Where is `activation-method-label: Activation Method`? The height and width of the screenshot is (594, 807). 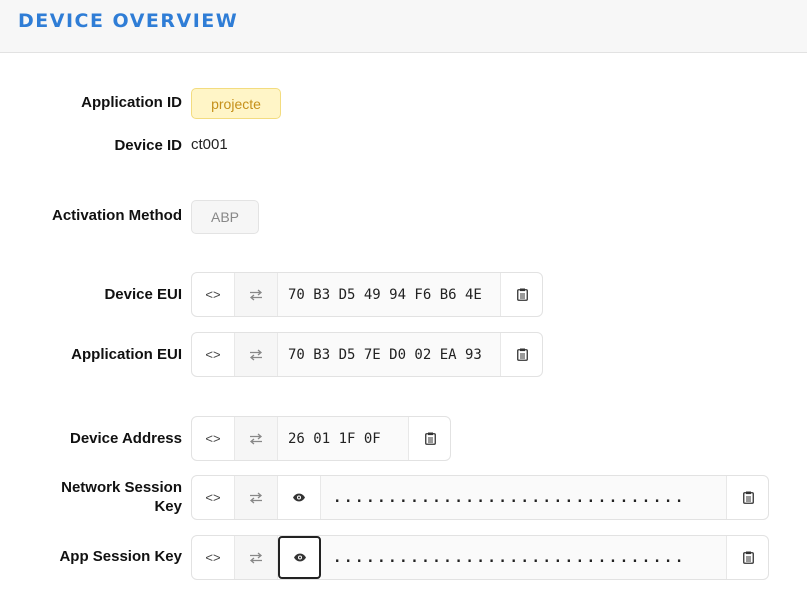 activation-method-label: Activation Method is located at coordinates (117, 215).